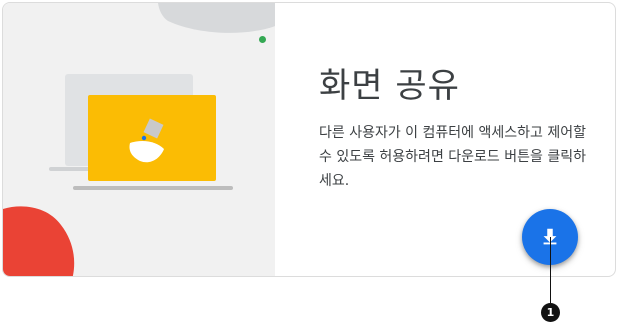 Image resolution: width=618 pixels, height=324 pixels. I want to click on laptop-base, so click(153, 188).